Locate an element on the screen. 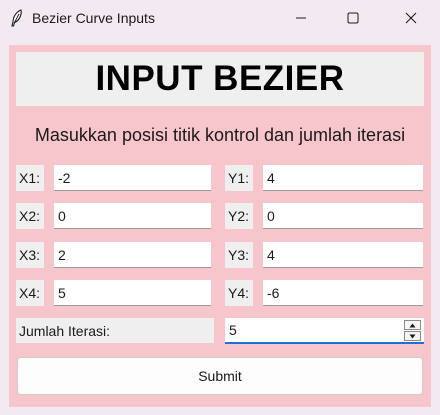  y3-label: Y3: is located at coordinates (239, 255).